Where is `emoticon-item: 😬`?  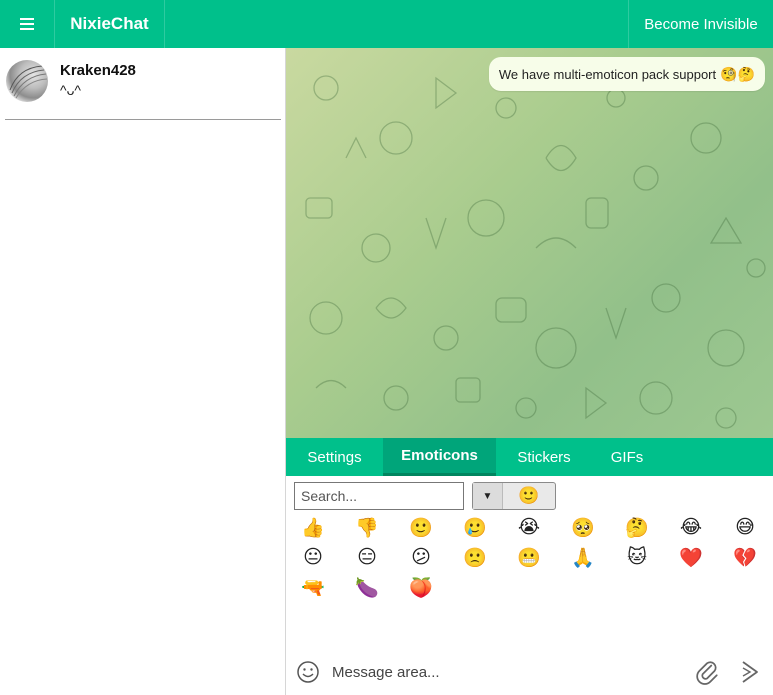
emoticon-item: 😬 is located at coordinates (529, 557).